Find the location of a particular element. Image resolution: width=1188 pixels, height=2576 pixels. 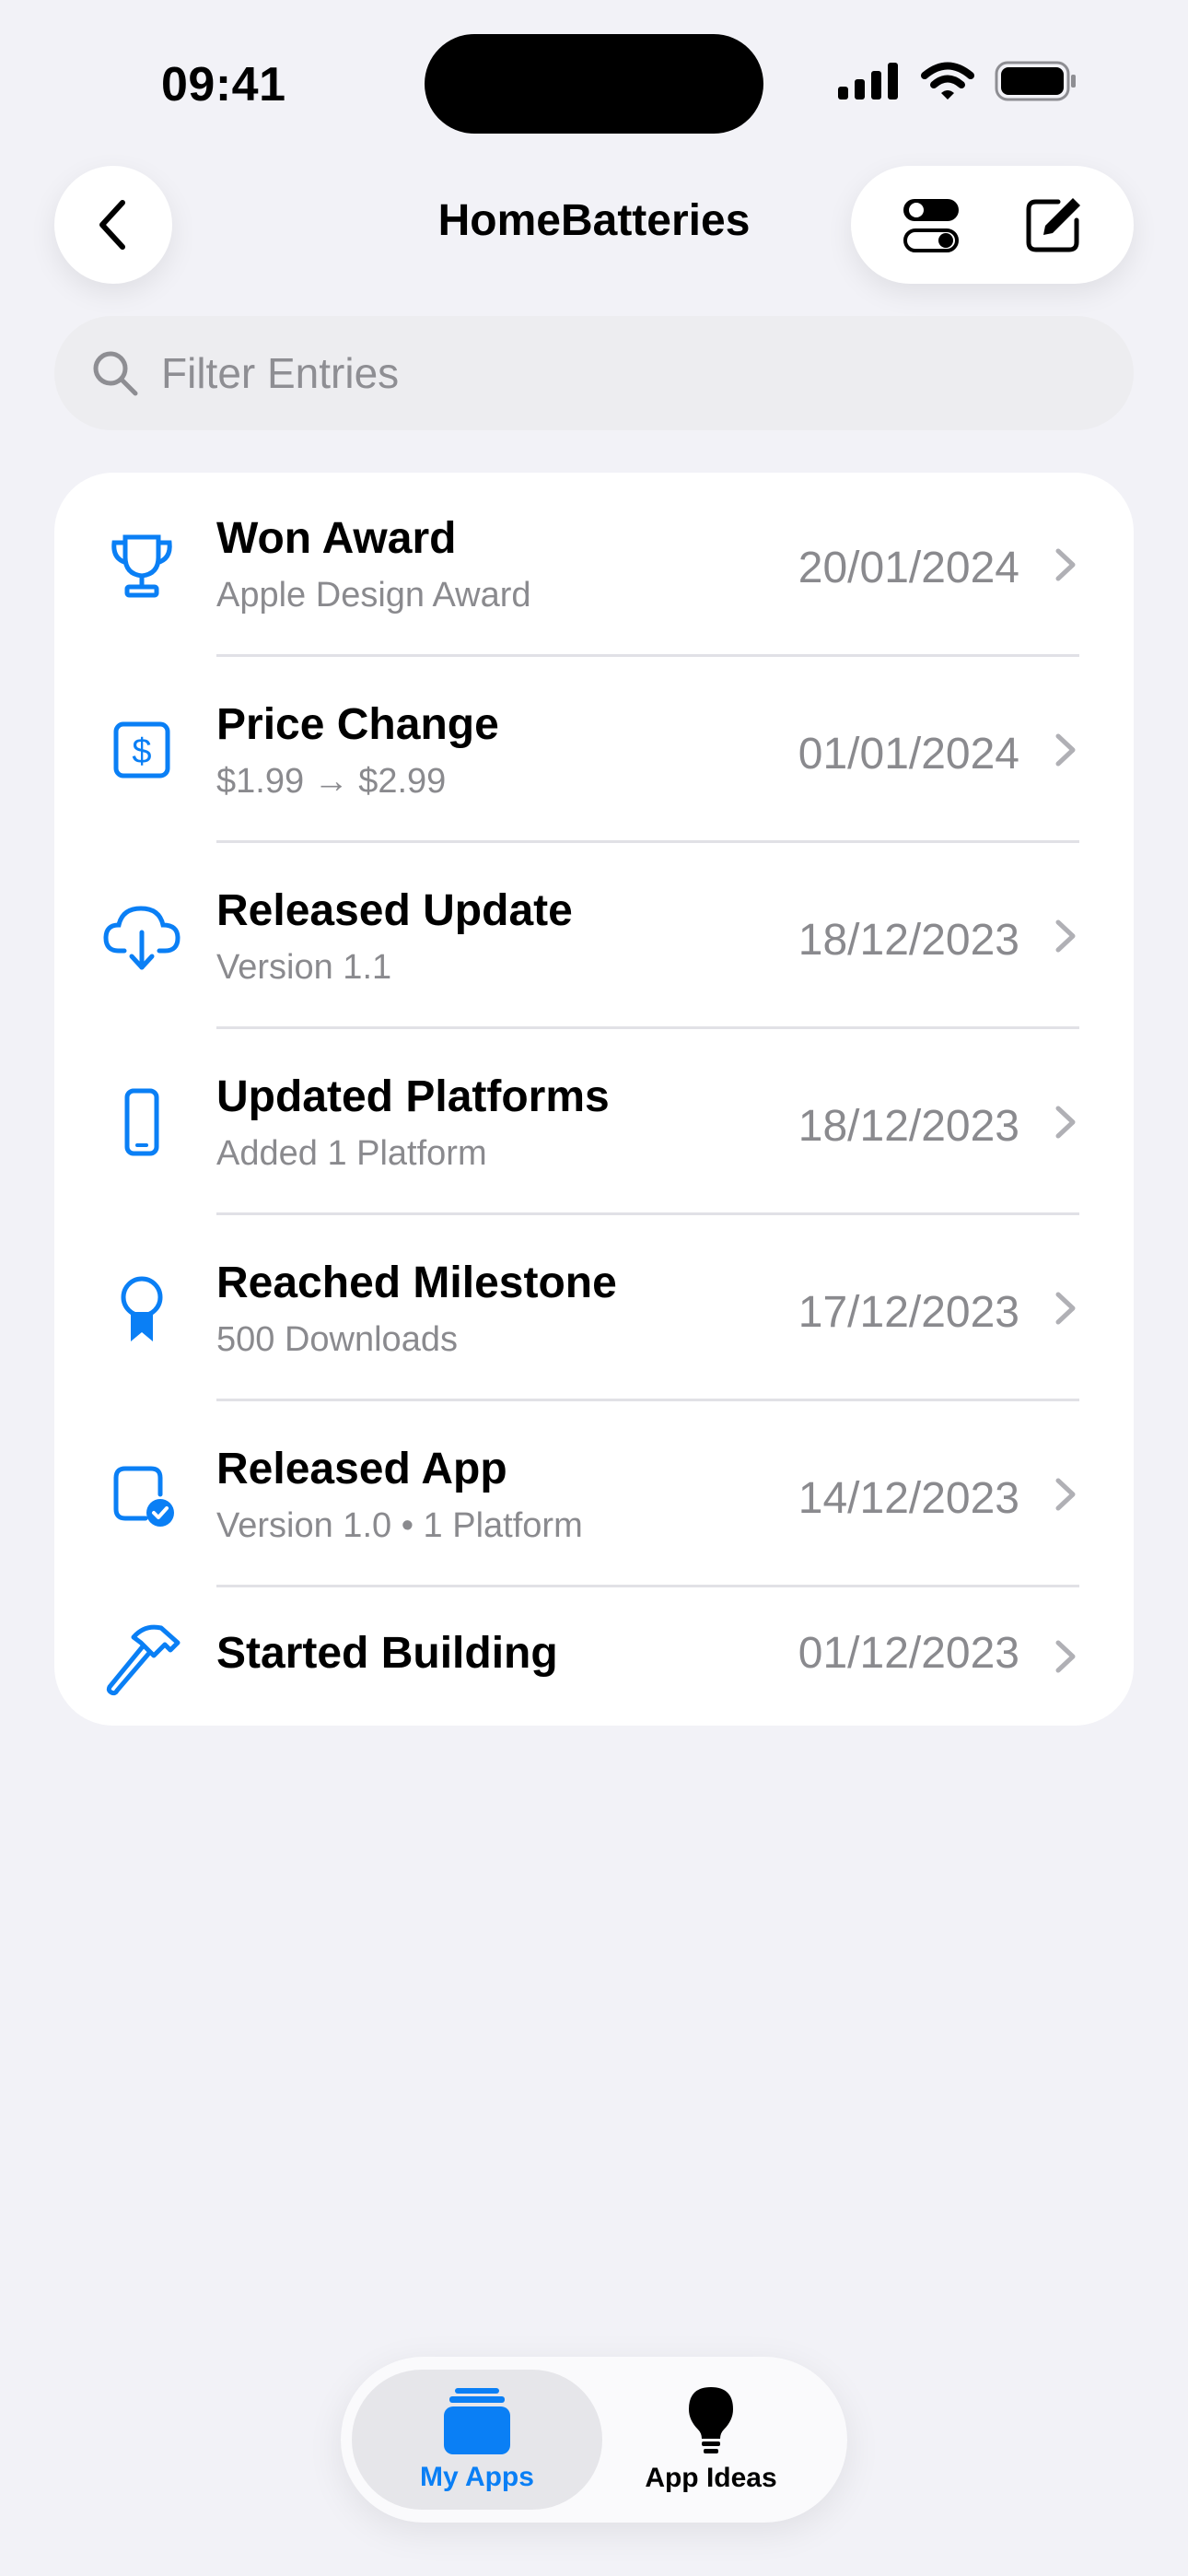

entry-subtitle: Version 1.0 • 1 Platform is located at coordinates (399, 1525).